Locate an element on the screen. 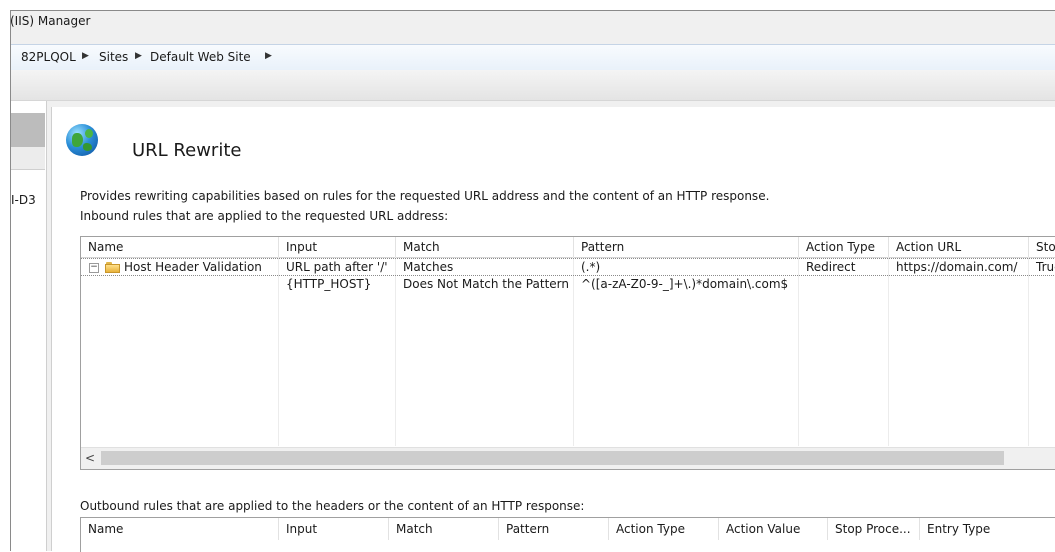  horizontal-scrollbar: < is located at coordinates (568, 458).